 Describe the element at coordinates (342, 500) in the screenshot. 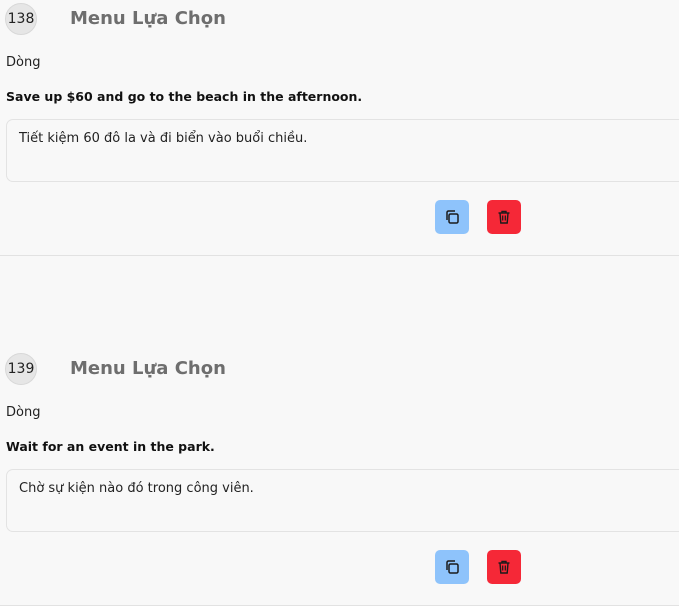

I see `translation-field: Chờ sự kiện nào đó trong công viên.` at that location.